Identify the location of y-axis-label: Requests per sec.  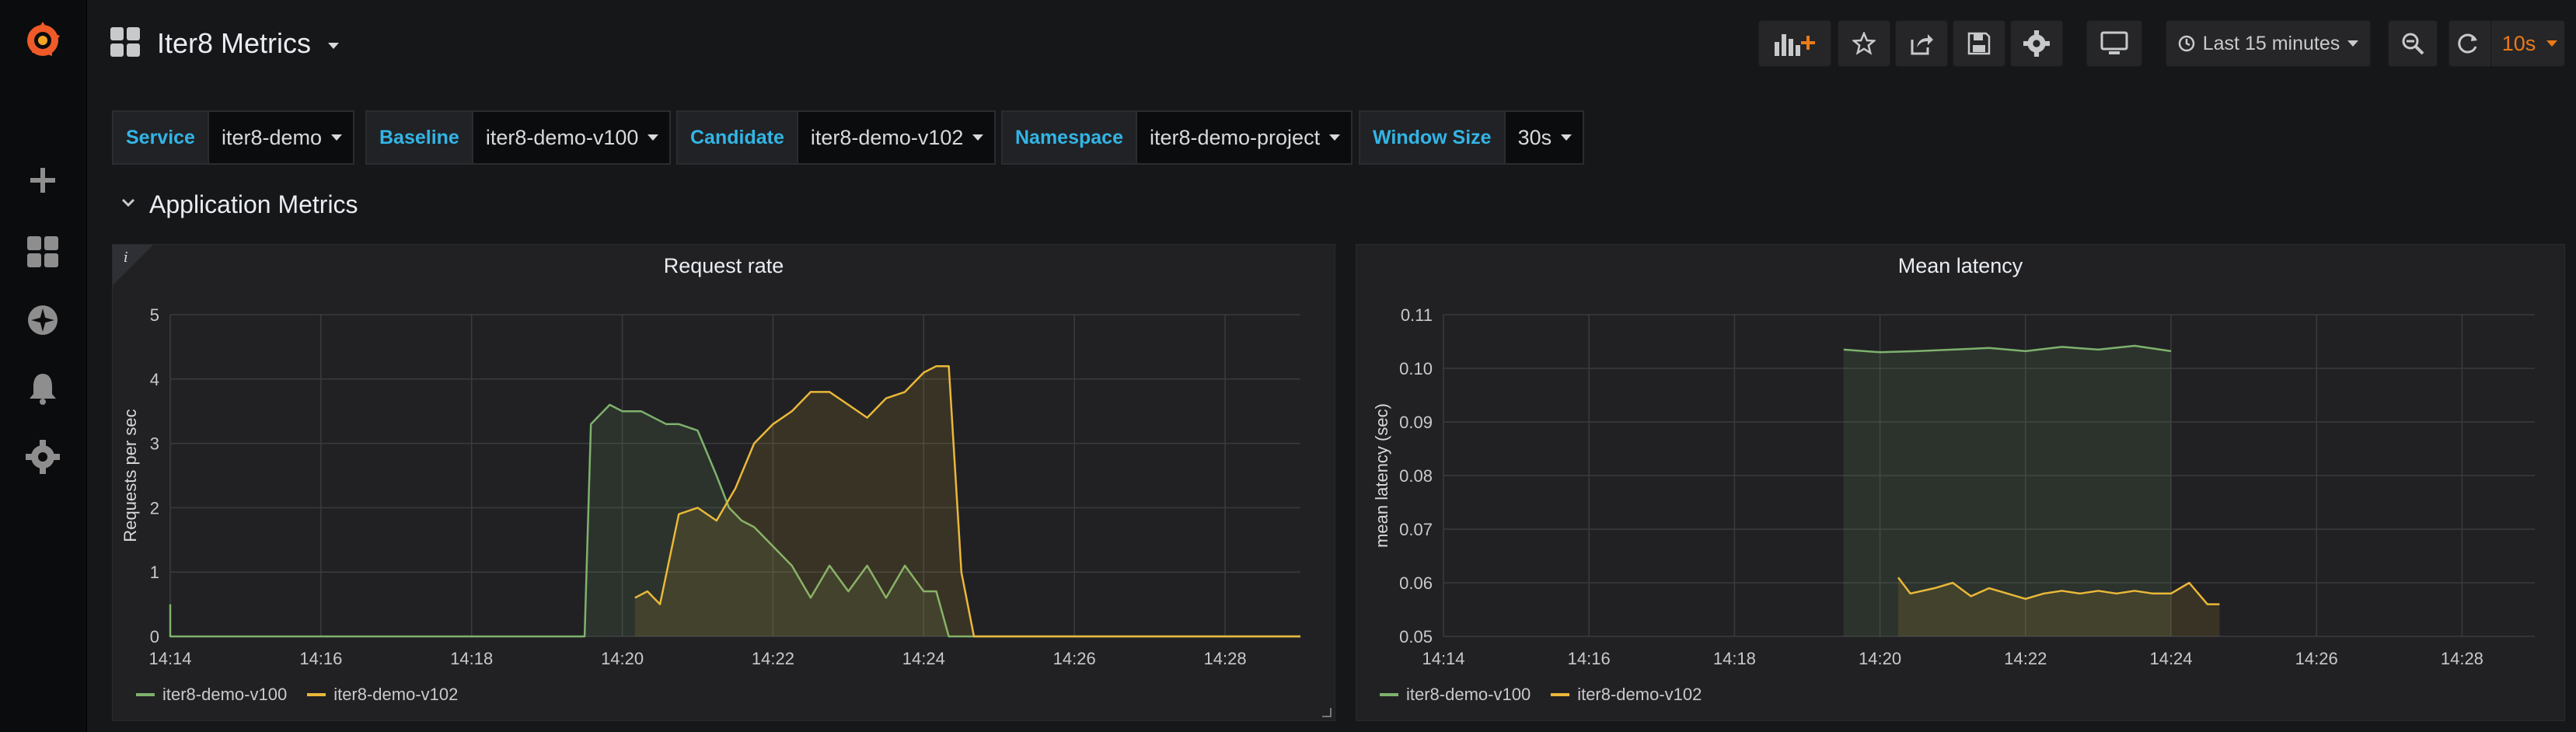
(130, 475).